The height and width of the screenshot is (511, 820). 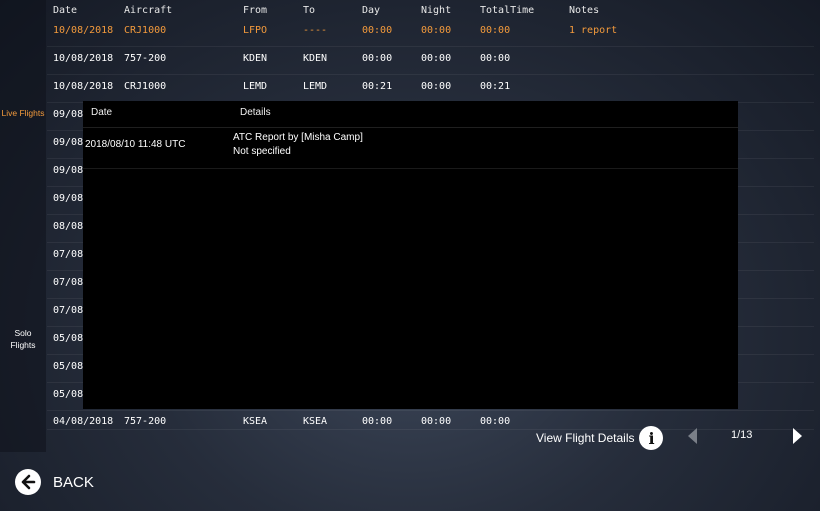 I want to click on col-from-header: From, so click(x=255, y=10).